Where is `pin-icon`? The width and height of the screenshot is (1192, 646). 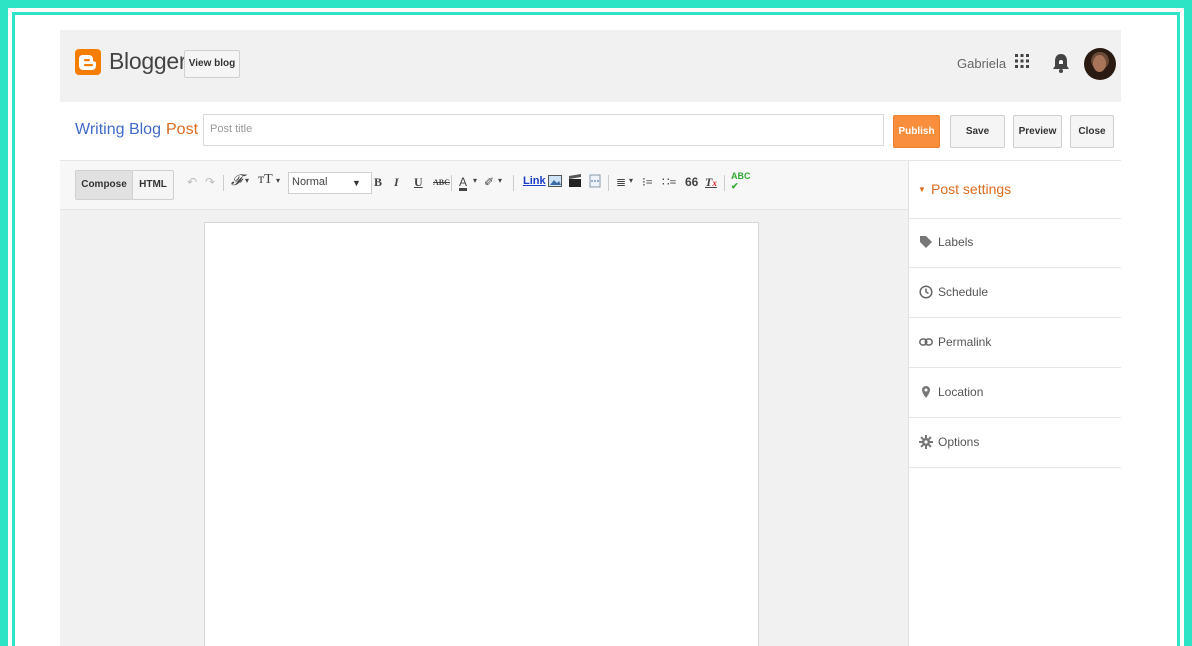
pin-icon is located at coordinates (926, 392).